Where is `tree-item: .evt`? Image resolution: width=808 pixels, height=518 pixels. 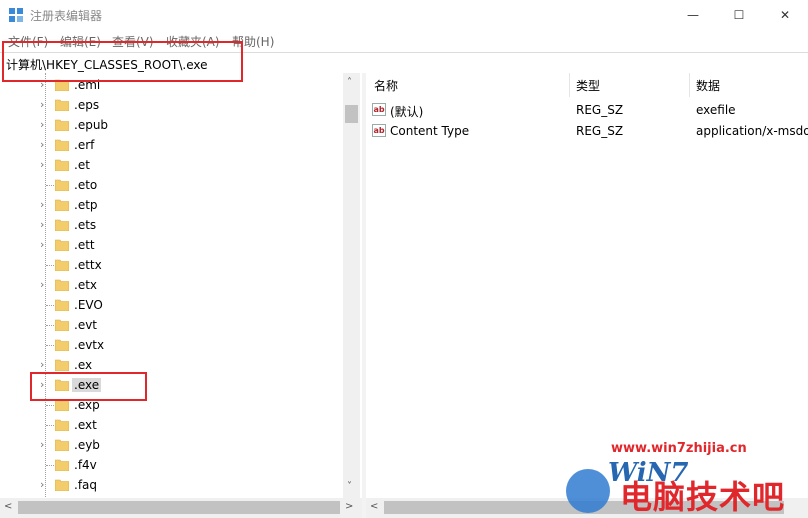
tree-item: .evt is located at coordinates (170, 325).